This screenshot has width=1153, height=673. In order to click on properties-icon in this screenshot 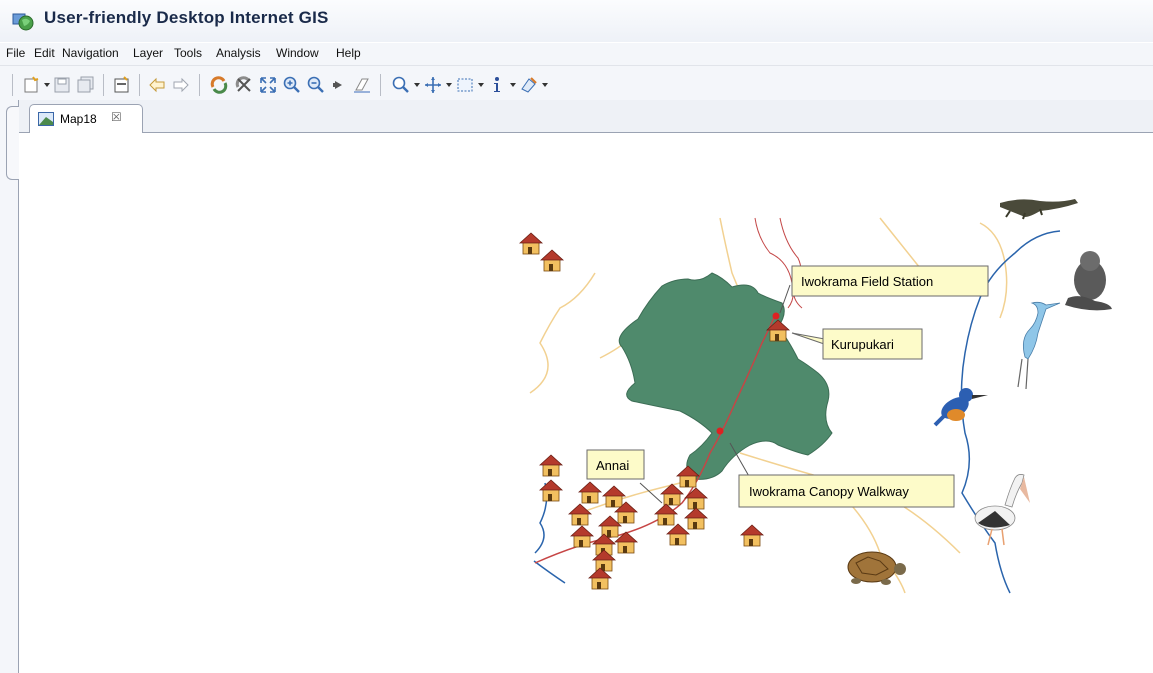, I will do `click(122, 85)`.